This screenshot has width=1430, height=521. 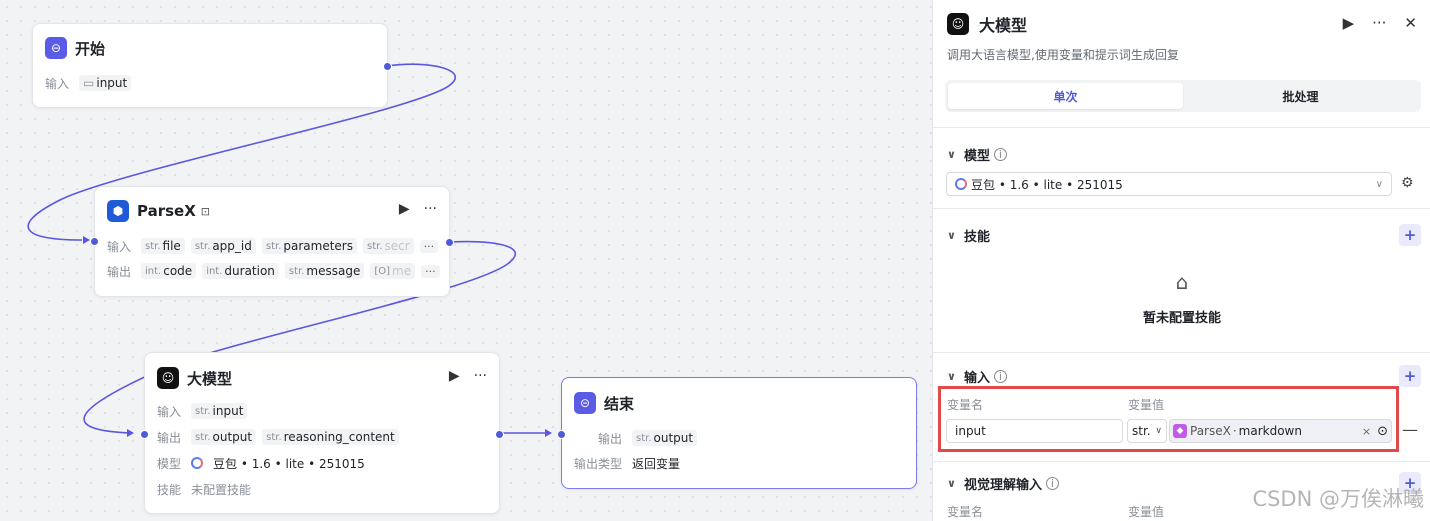 I want to click on add-input-button: +, so click(x=1410, y=376).